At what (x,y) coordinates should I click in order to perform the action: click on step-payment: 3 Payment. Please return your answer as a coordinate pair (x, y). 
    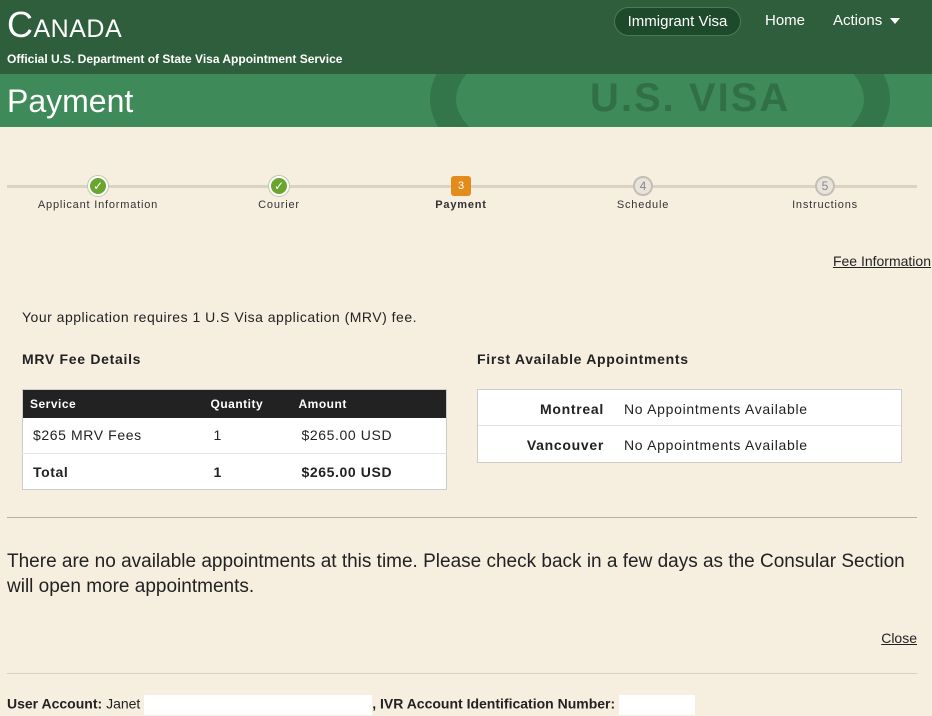
    Looking at the image, I should click on (461, 193).